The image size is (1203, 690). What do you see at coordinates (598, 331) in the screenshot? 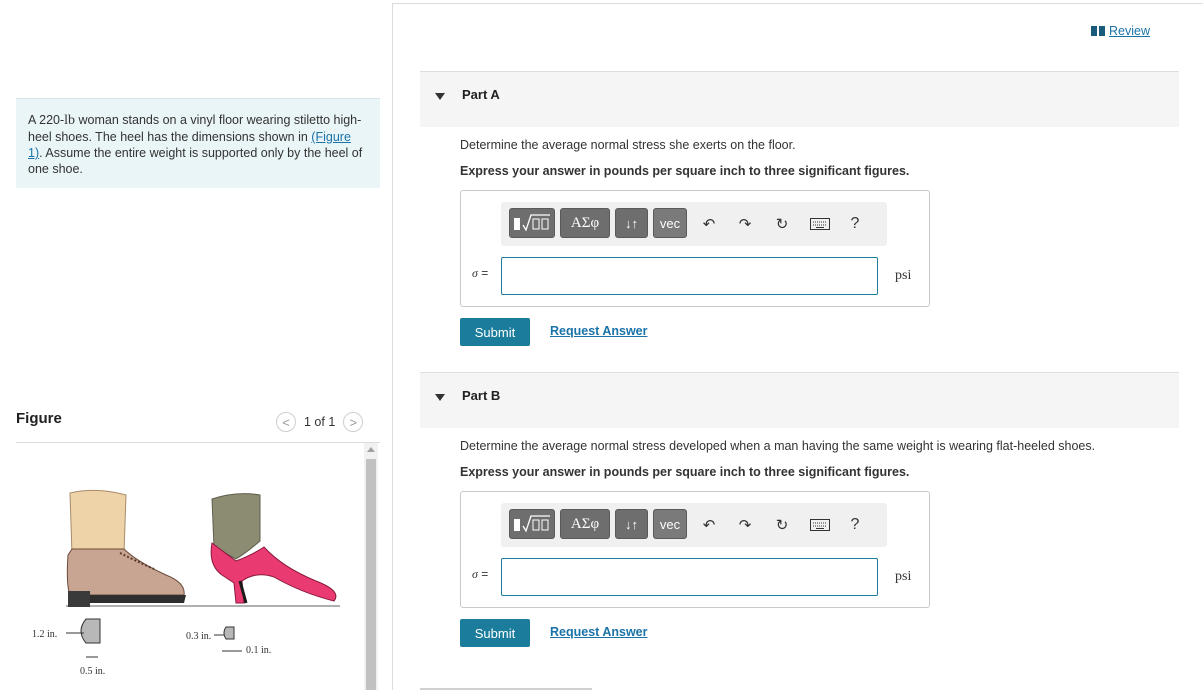
I see `part-a-request-answer-link: Request Answer` at bounding box center [598, 331].